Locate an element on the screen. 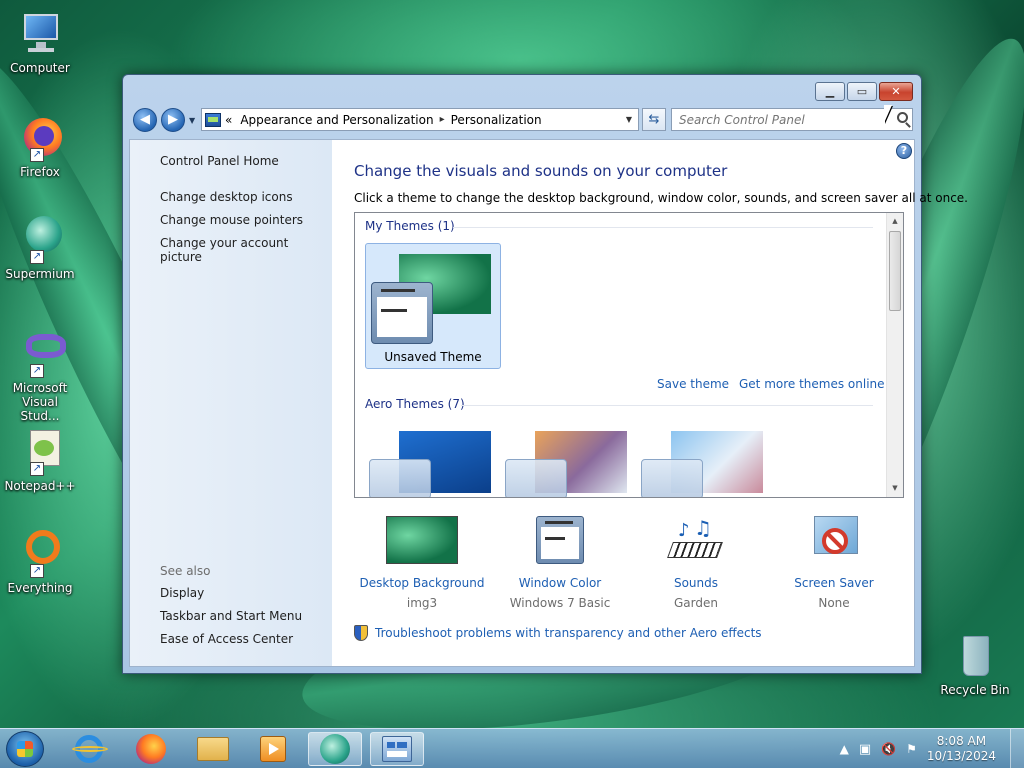  everything-icon: ↗ is located at coordinates (40, 554).